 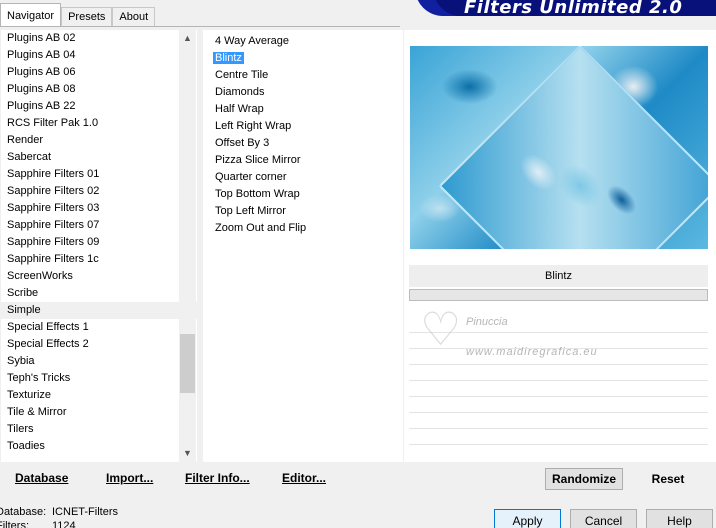 What do you see at coordinates (99, 38) in the screenshot?
I see `category-item: Plugins AB 02` at bounding box center [99, 38].